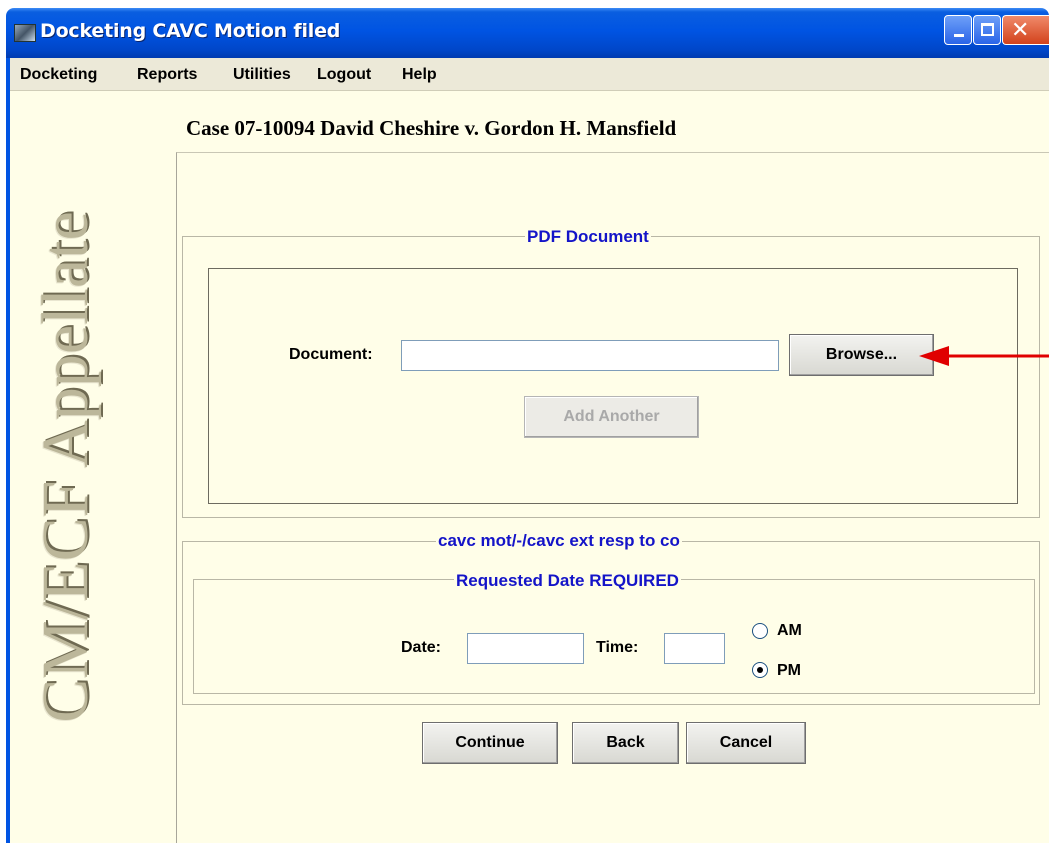 Image resolution: width=1049 pixels, height=843 pixels. I want to click on menu-reports: Reports, so click(167, 75).